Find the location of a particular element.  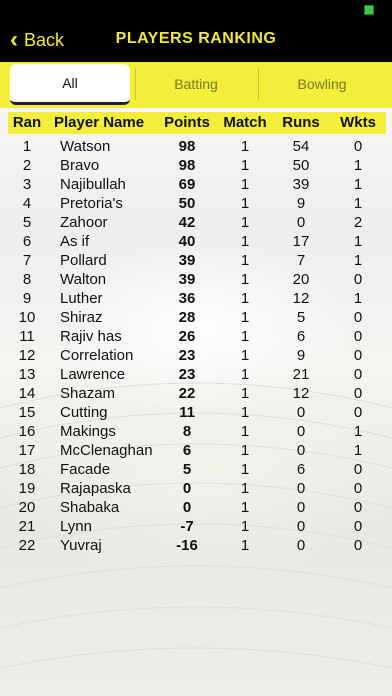

player-name-cell: Rajapaska is located at coordinates (95, 488).